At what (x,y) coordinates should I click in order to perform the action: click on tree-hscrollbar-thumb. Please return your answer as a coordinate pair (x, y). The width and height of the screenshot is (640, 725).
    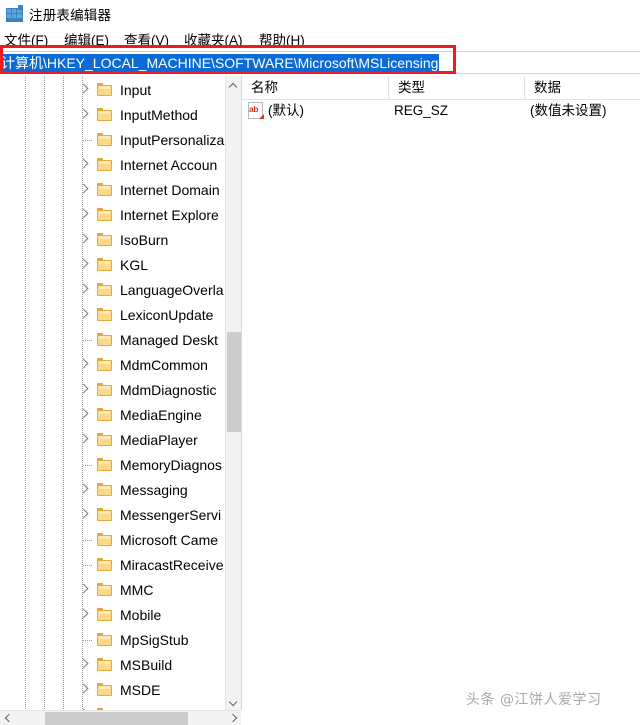
    Looking at the image, I should click on (116, 718).